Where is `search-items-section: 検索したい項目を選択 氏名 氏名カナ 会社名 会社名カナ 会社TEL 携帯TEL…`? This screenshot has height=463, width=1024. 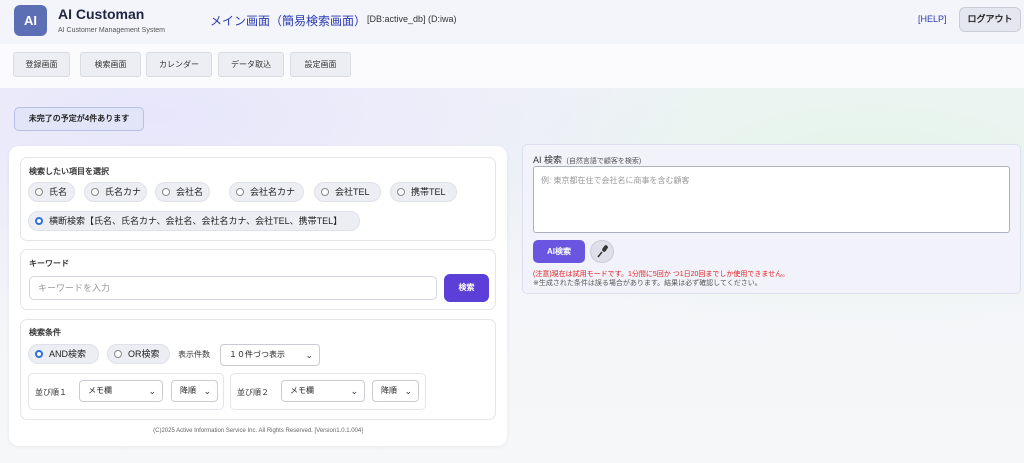 search-items-section: 検索したい項目を選択 氏名 氏名カナ 会社名 会社名カナ 会社TEL 携帯TEL… is located at coordinates (258, 199).